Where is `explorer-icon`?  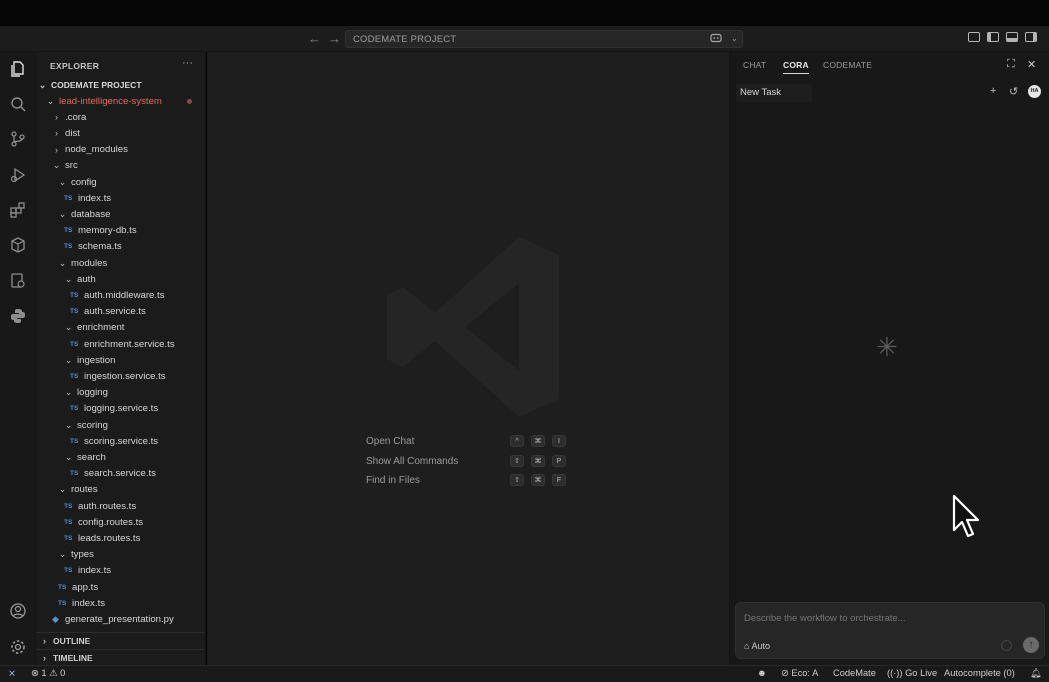 explorer-icon is located at coordinates (18, 69).